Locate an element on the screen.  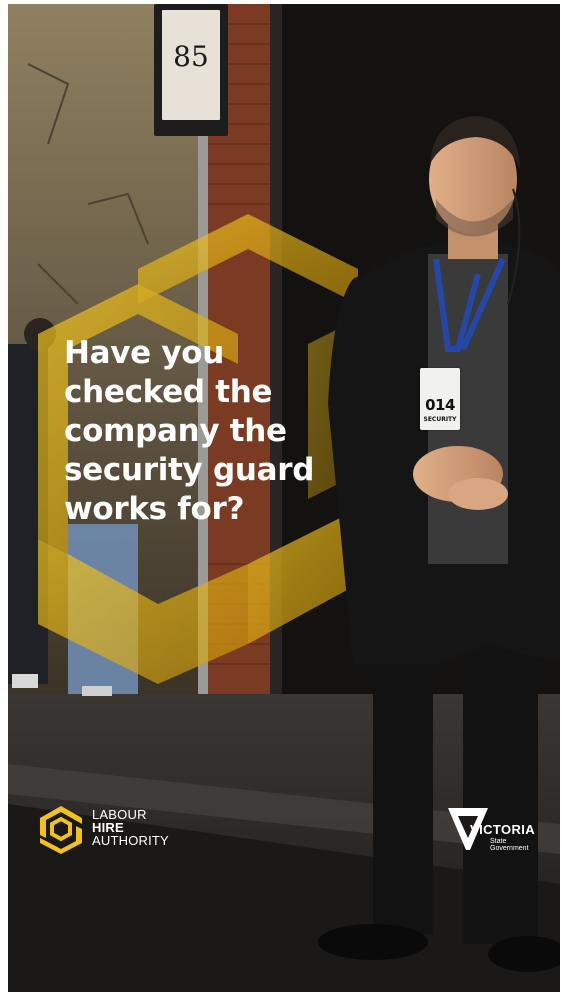
victoria-sub-line-2: Government is located at coordinates (509, 848).